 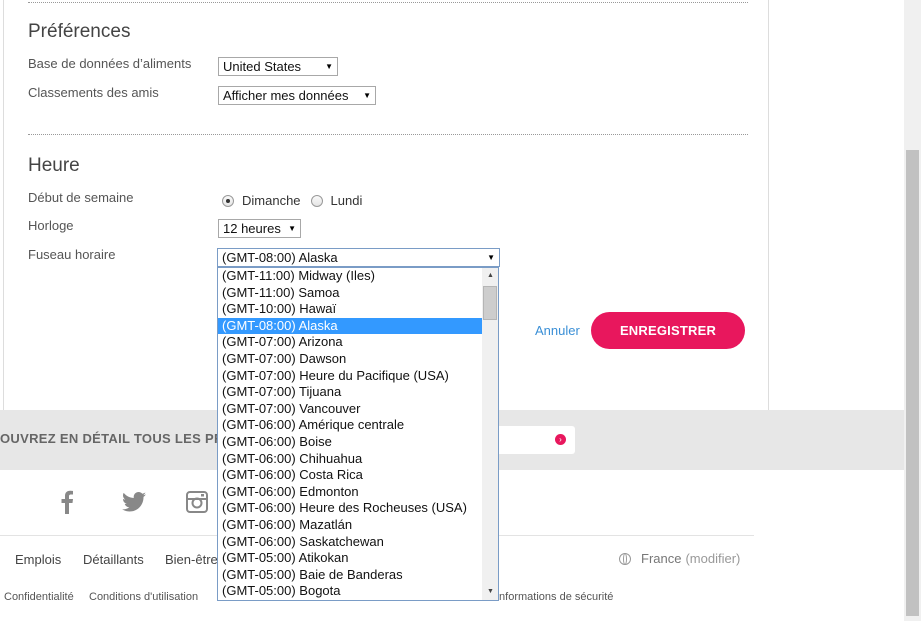 I want to click on week-start-label: Début de semaine, so click(x=81, y=197).